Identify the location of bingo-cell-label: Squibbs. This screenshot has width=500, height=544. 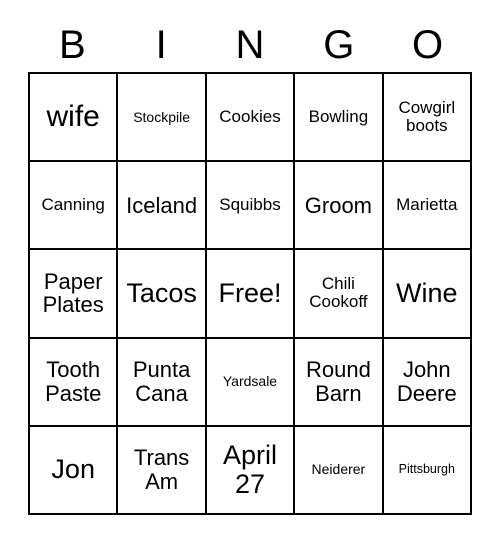
(250, 205).